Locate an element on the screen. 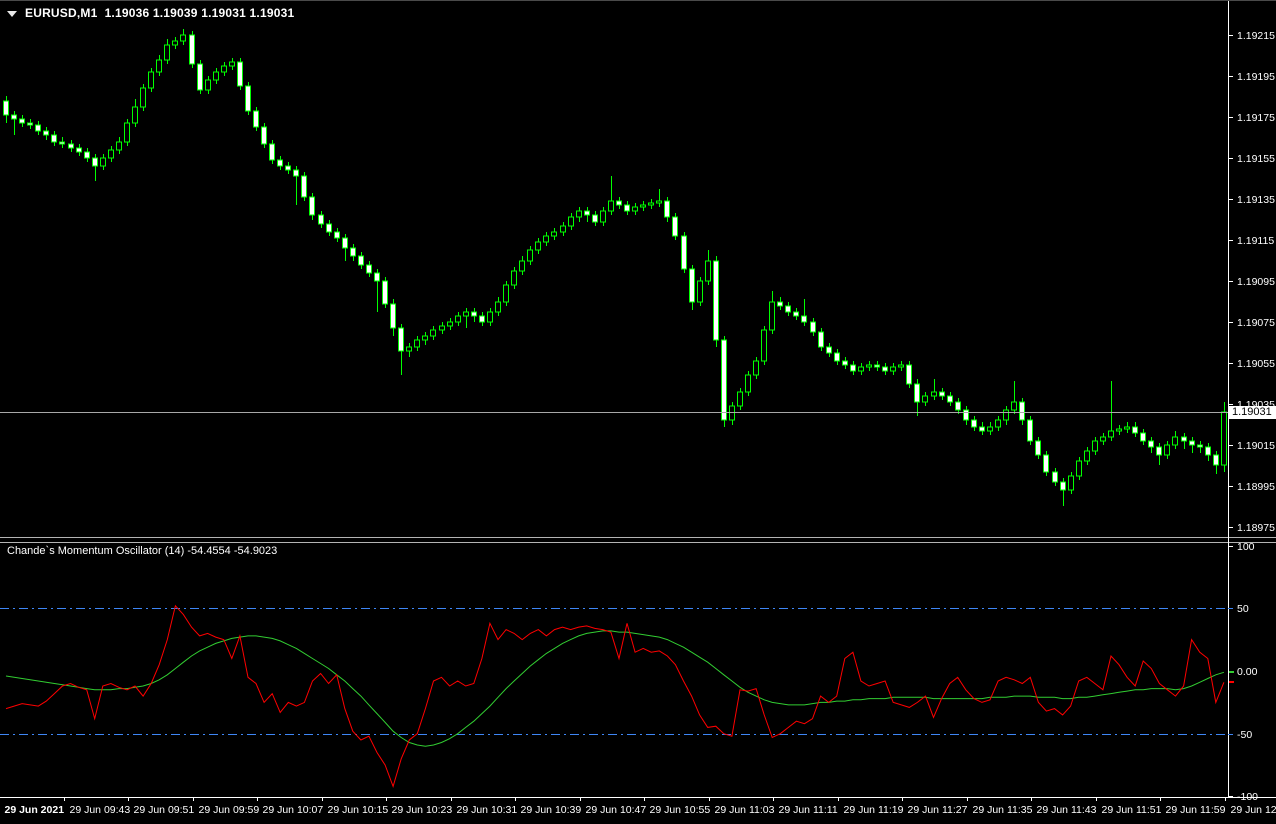 This screenshot has height=824, width=1276. oscillator-current-marker is located at coordinates (1231, 682).